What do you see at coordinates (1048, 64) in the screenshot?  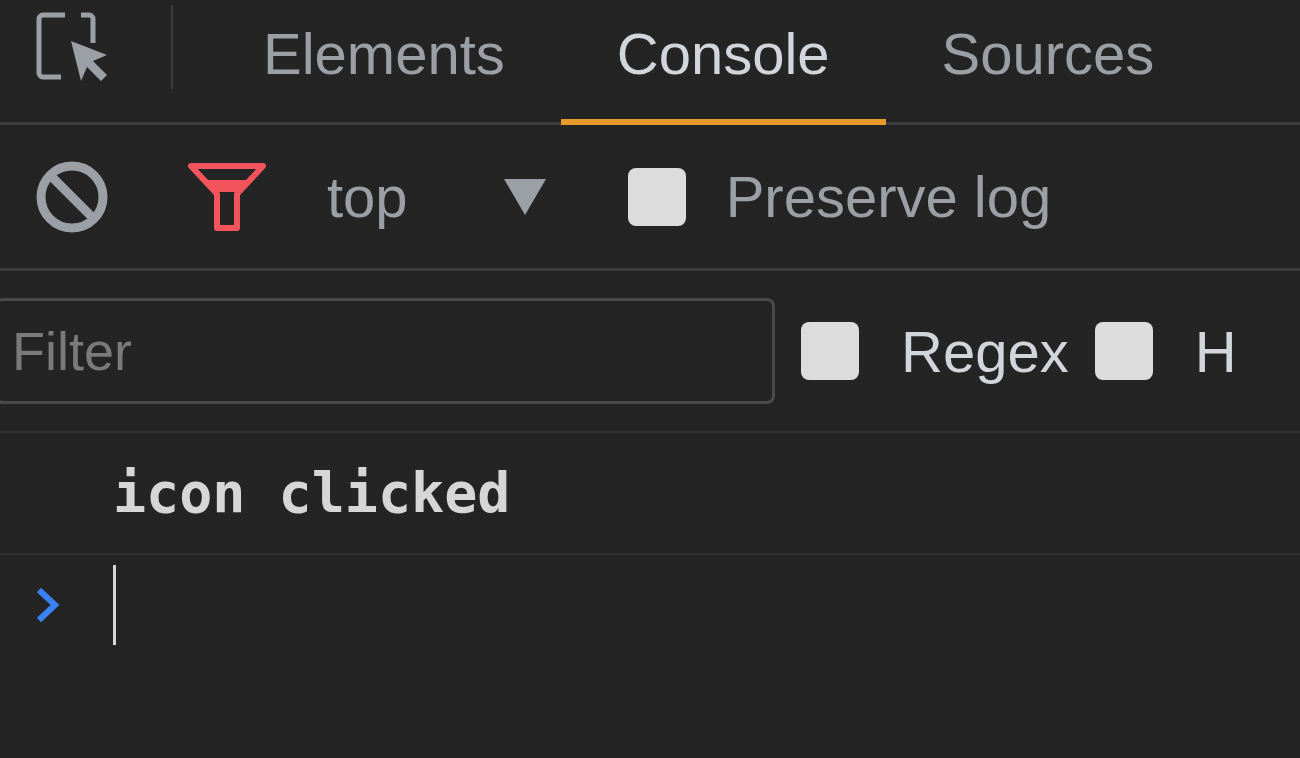 I see `tab: Sources` at bounding box center [1048, 64].